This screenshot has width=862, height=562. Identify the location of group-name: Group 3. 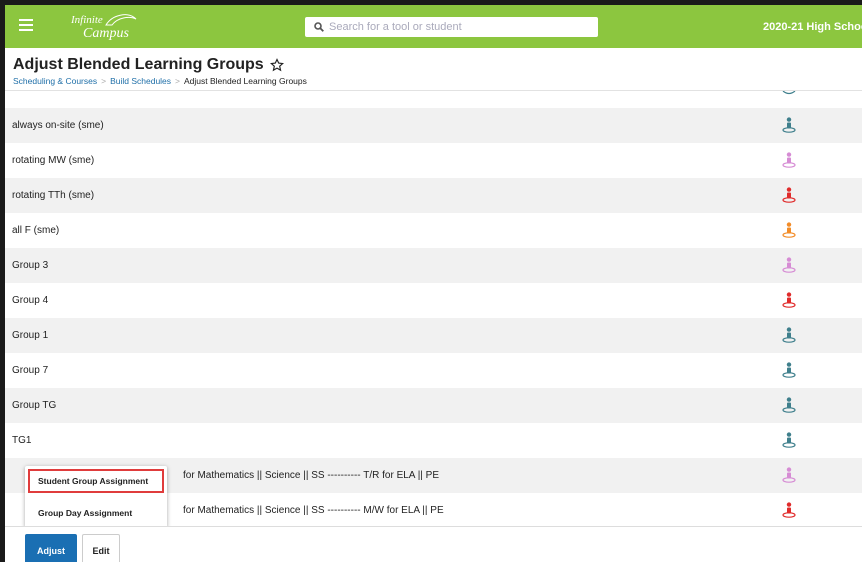
(30, 265).